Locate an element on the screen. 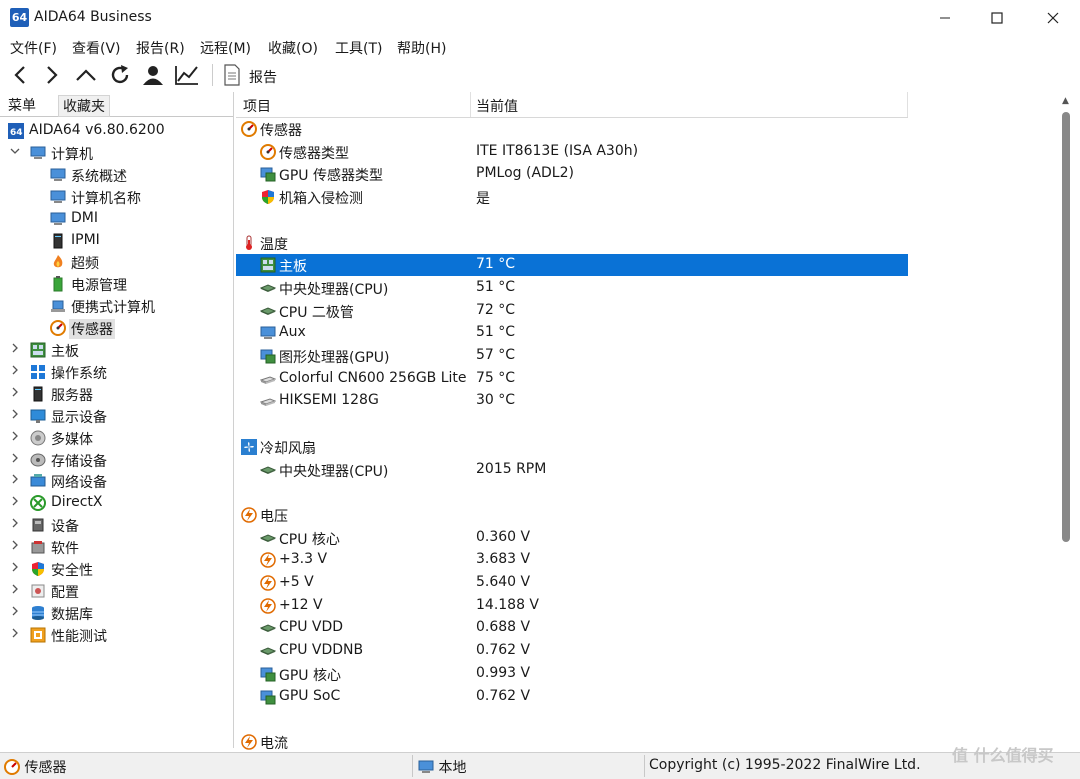 This screenshot has width=1080, height=779. tree-item: 软件 is located at coordinates (116, 547).